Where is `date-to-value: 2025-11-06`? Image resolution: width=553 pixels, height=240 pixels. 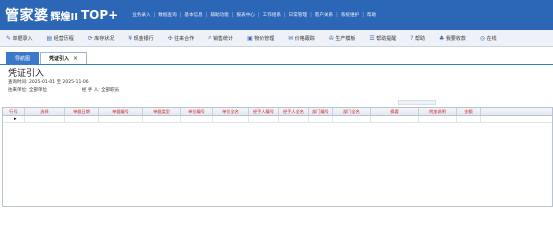 date-to-value: 2025-11-06 is located at coordinates (75, 82).